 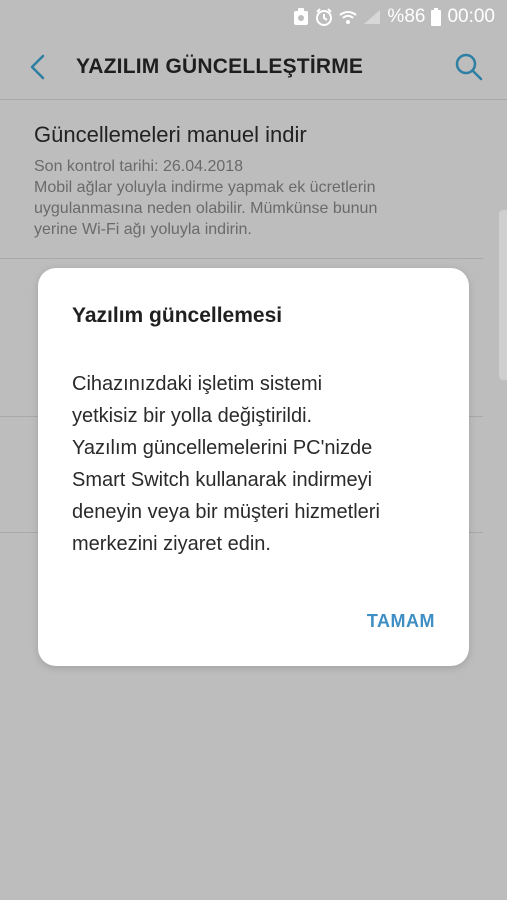 I want to click on ok-button: TAMAM, so click(x=401, y=621).